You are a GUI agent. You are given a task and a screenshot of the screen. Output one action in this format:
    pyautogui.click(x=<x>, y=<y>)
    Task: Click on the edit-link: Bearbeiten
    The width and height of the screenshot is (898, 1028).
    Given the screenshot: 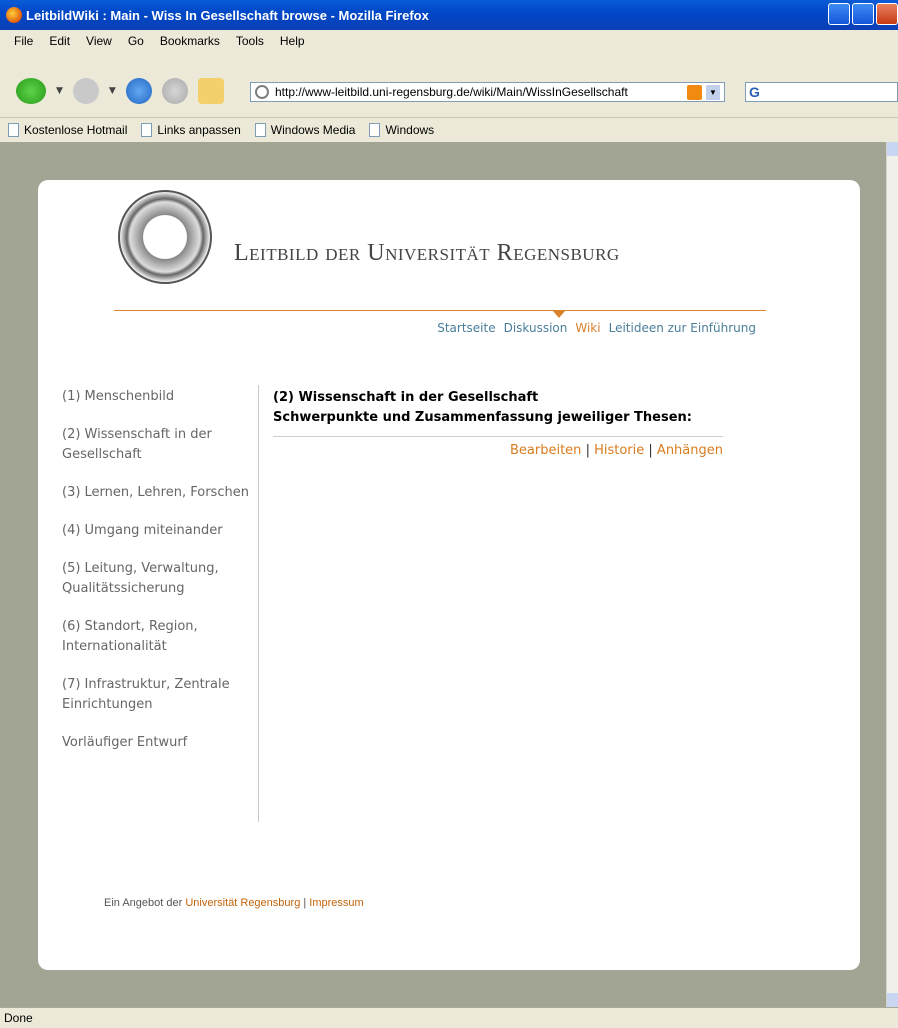 What is the action you would take?
    pyautogui.click(x=545, y=450)
    